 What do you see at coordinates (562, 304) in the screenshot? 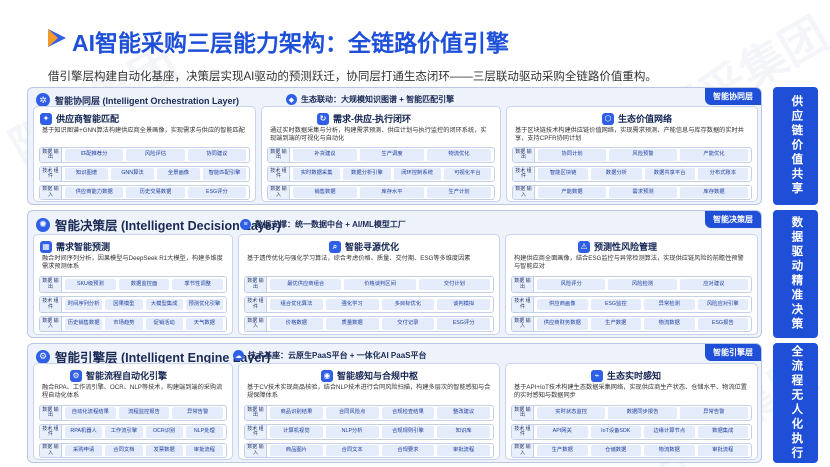
I see `item: 供应商画像` at bounding box center [562, 304].